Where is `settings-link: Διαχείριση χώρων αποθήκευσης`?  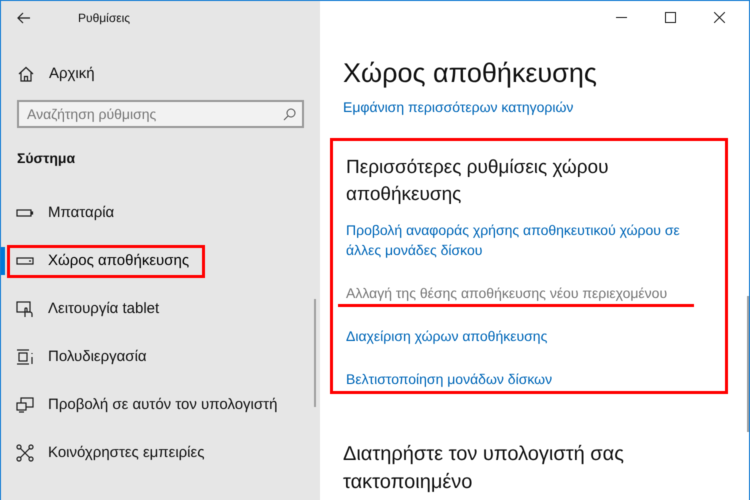 settings-link: Διαχείριση χώρων αποθήκευσης is located at coordinates (447, 336).